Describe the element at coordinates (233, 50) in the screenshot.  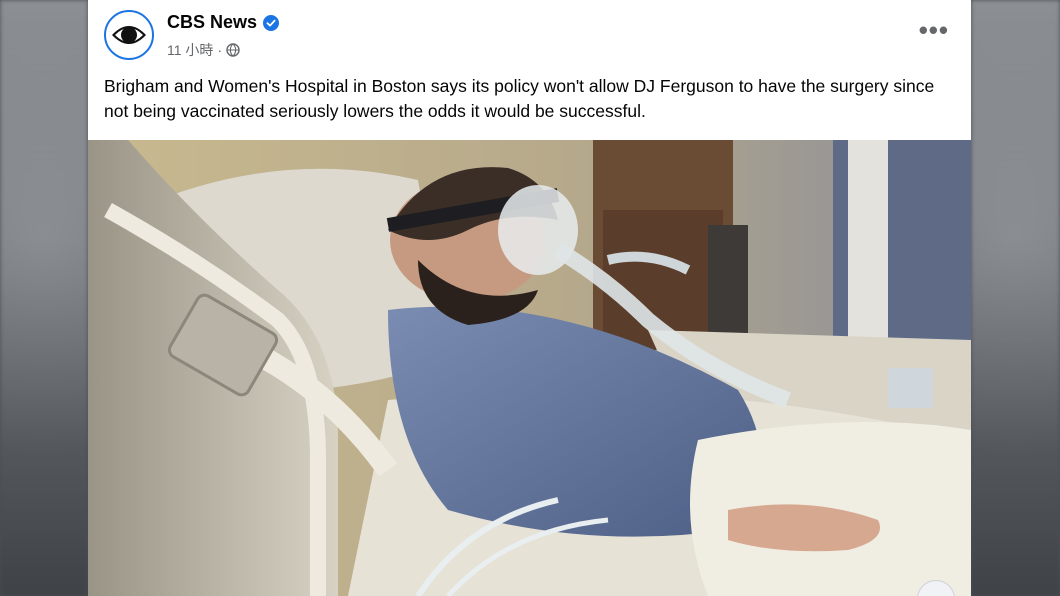
I see `globe-icon` at that location.